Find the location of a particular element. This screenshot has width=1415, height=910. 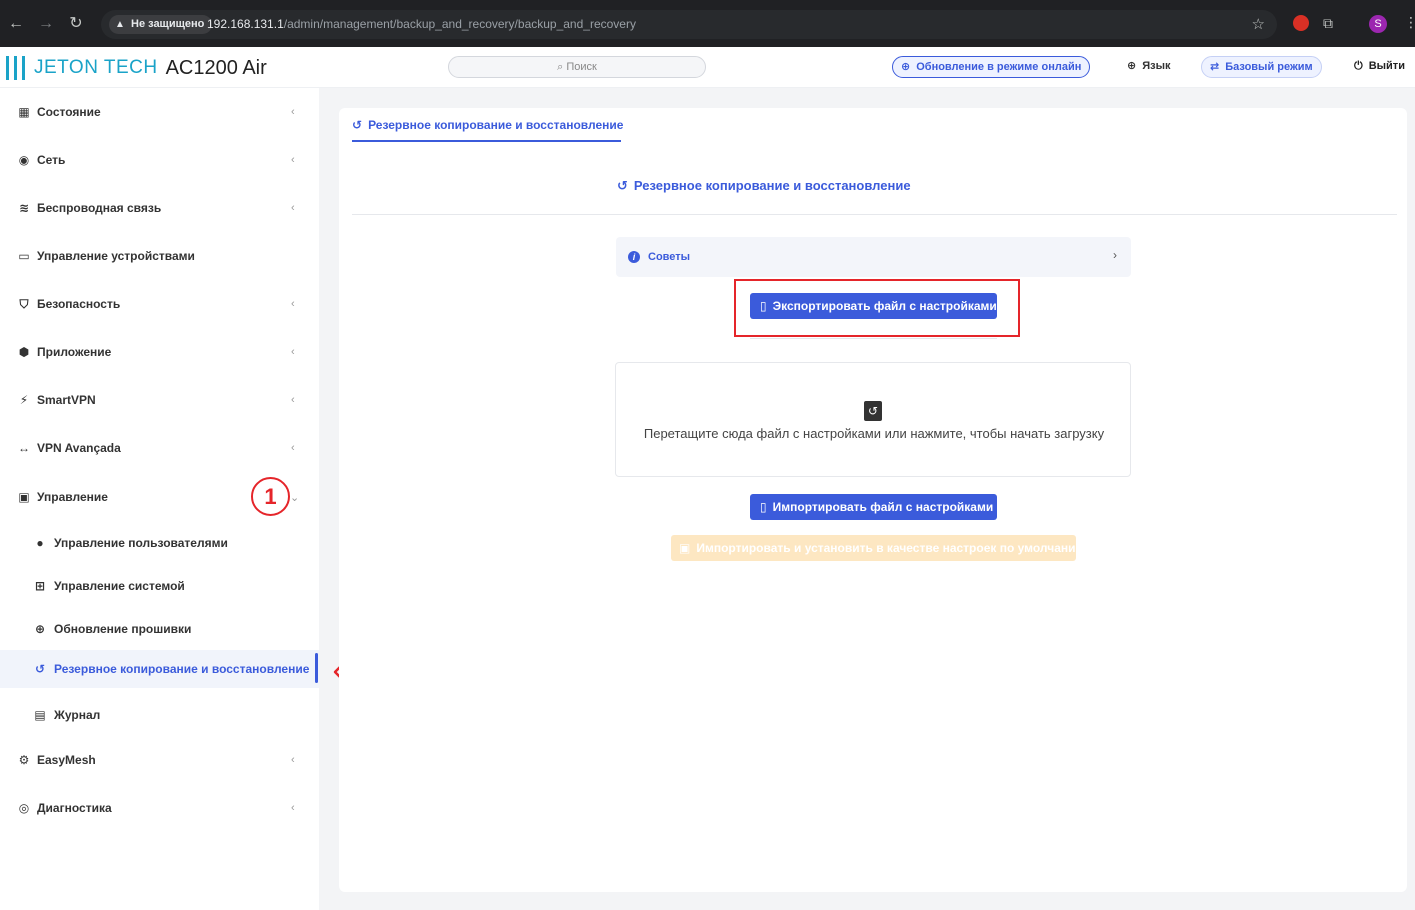

arrows-icon: ↔ is located at coordinates (24, 448).